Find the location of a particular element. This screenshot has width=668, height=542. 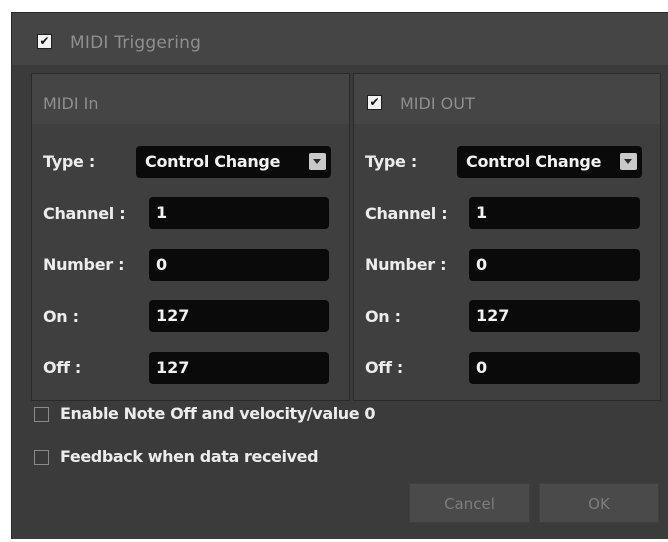

midi-out-on-label: On : is located at coordinates (383, 316).